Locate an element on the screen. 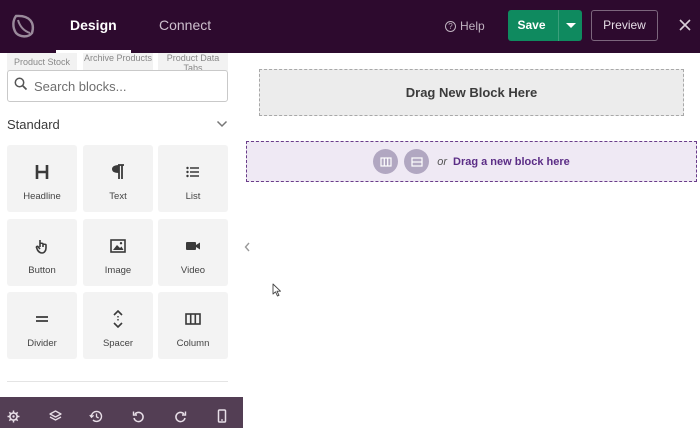  image-icon is located at coordinates (118, 246).